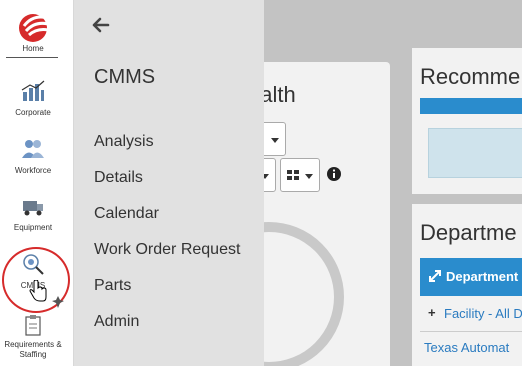  I want to click on menu-item-admin: Admin, so click(167, 328).